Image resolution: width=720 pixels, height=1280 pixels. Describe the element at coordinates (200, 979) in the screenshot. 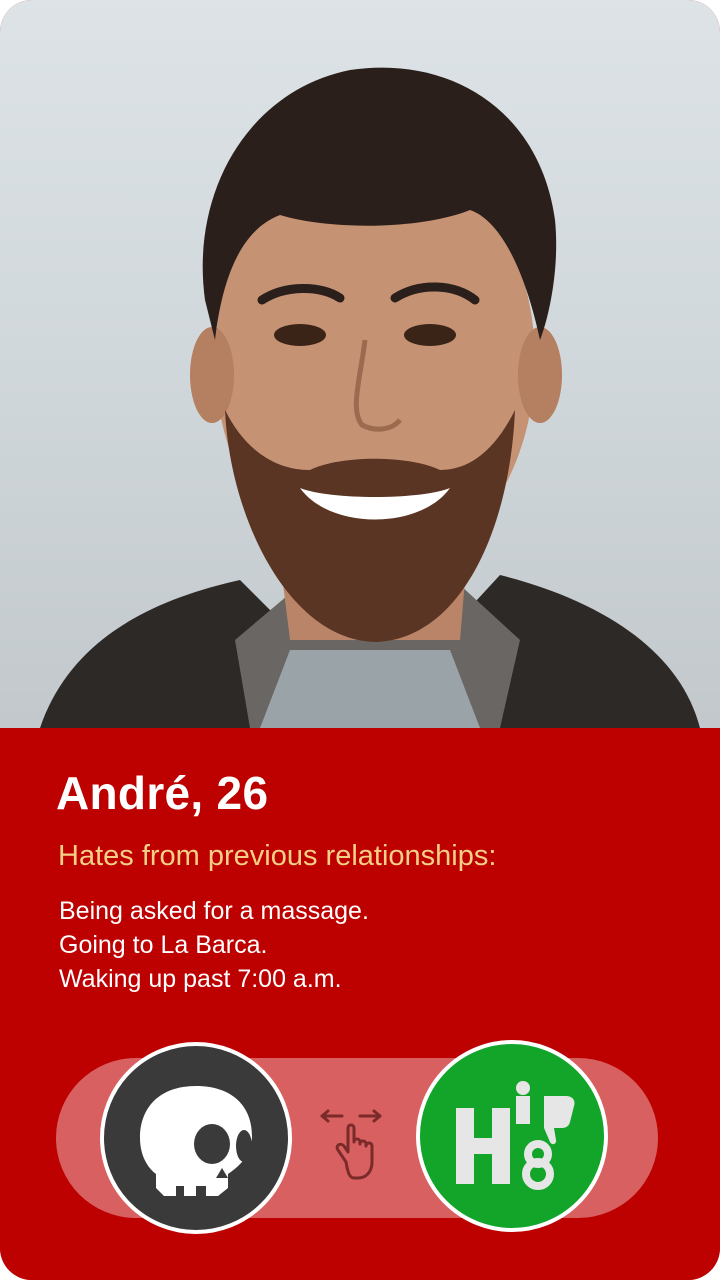

I see `hate-item: Waking up past 7:00 a.m.` at that location.